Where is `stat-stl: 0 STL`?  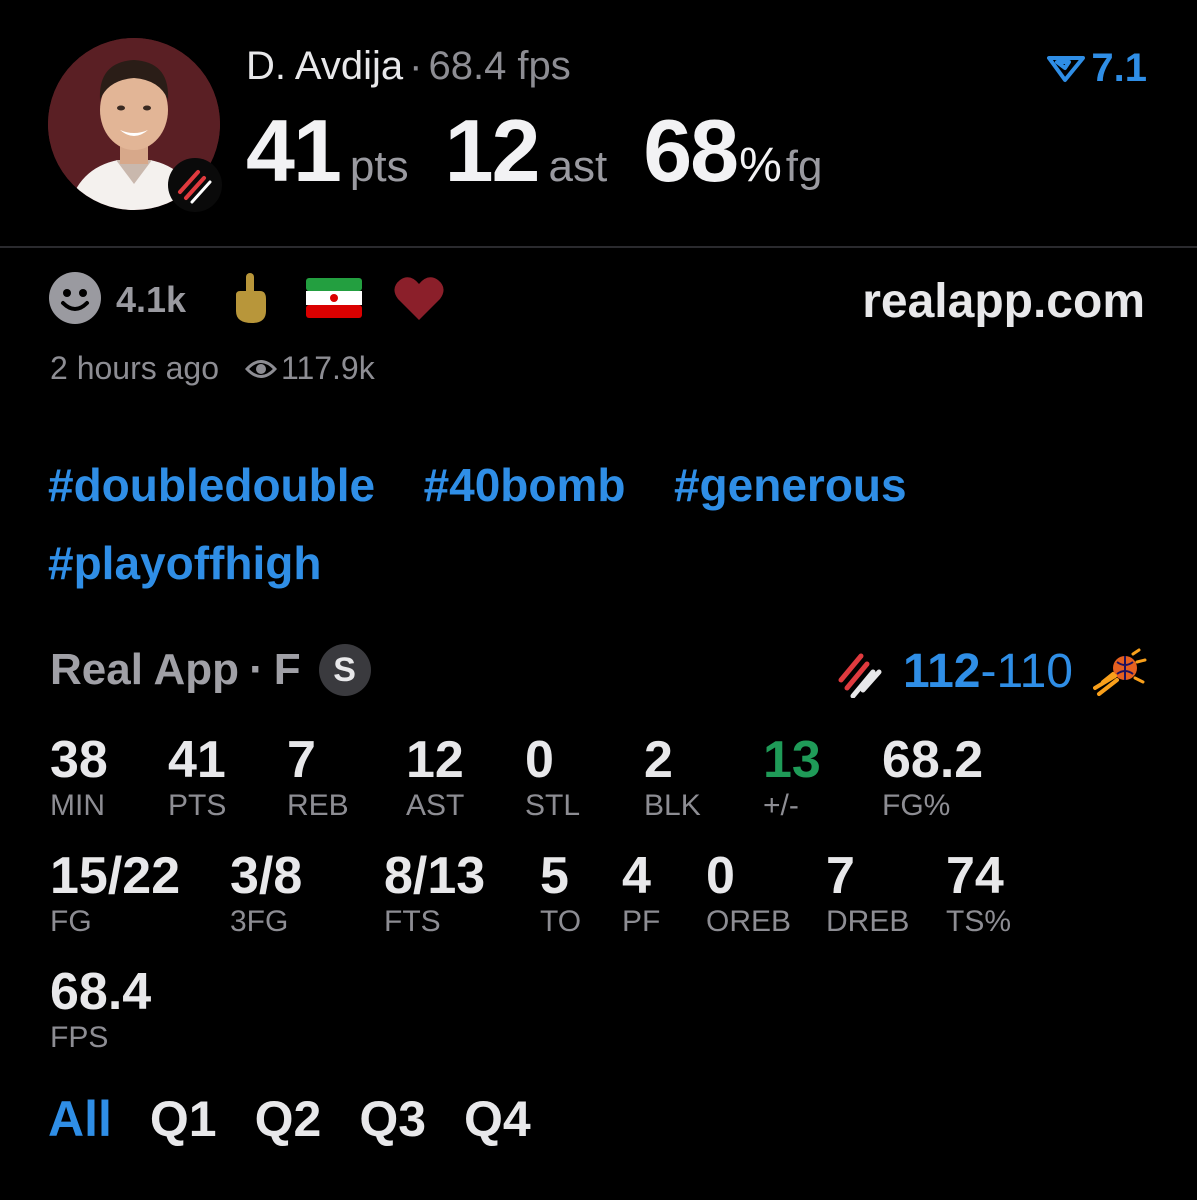
stat-stl: 0 STL is located at coordinates (552, 778).